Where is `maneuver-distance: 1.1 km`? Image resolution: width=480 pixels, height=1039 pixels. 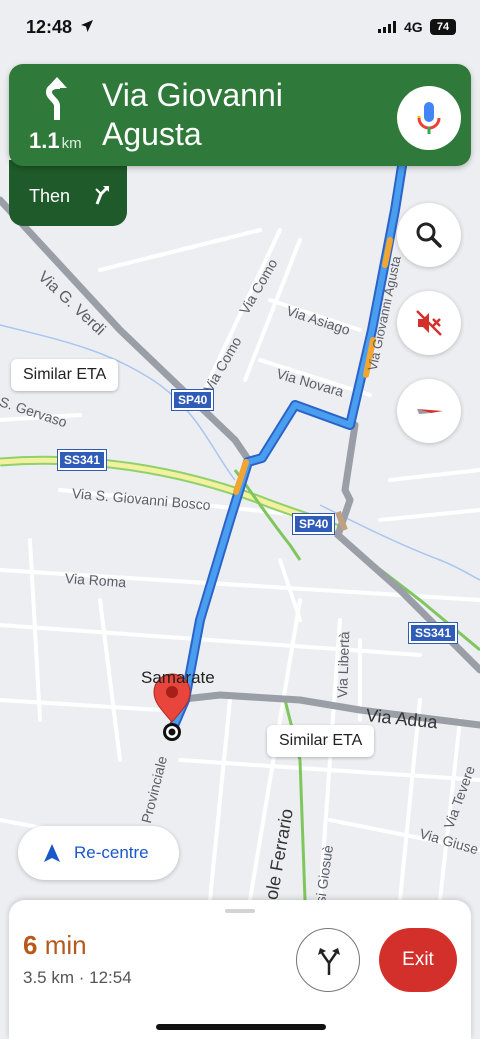
maneuver-distance: 1.1 km is located at coordinates (55, 141).